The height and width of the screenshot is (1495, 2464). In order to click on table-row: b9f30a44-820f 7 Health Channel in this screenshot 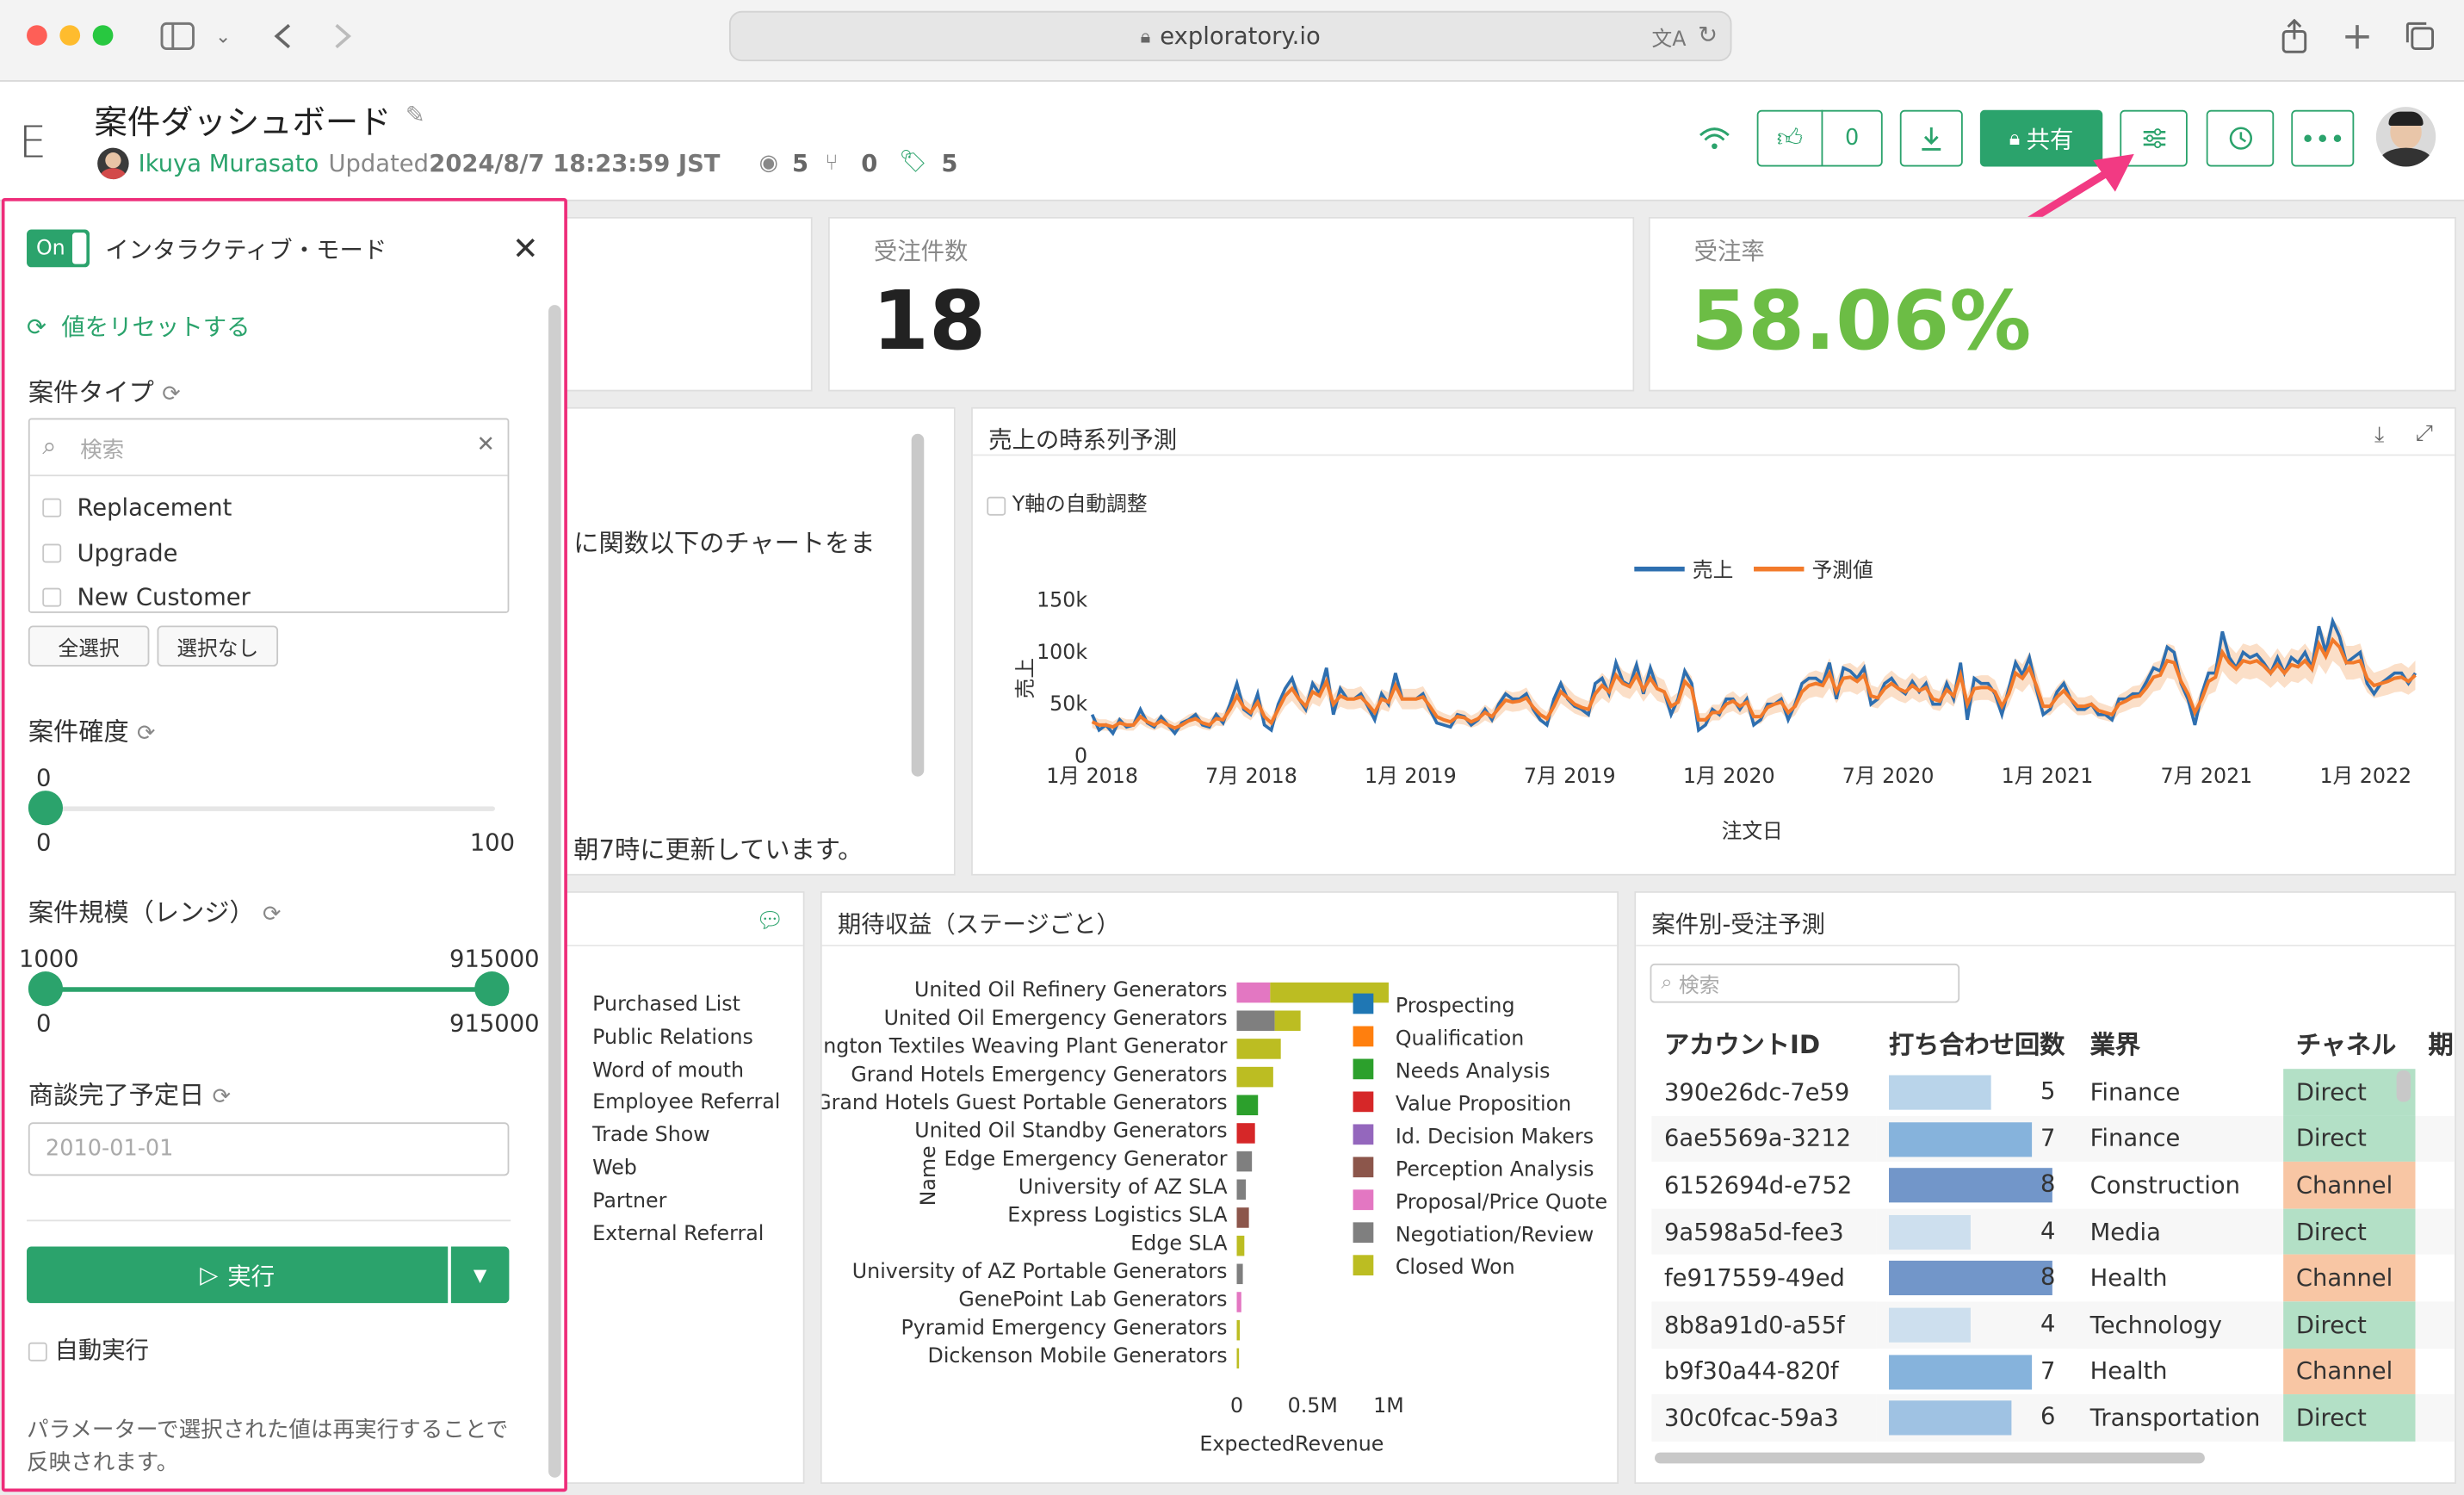, I will do `click(2053, 1371)`.